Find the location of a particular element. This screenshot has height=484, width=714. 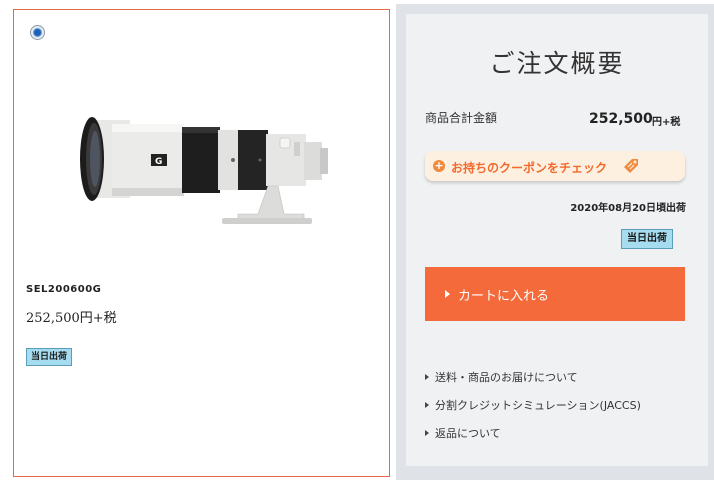

returns-info-link: 返品について is located at coordinates (463, 433).